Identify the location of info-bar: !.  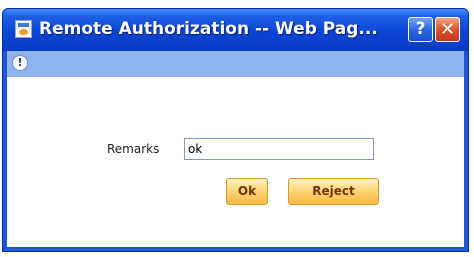
(235, 64).